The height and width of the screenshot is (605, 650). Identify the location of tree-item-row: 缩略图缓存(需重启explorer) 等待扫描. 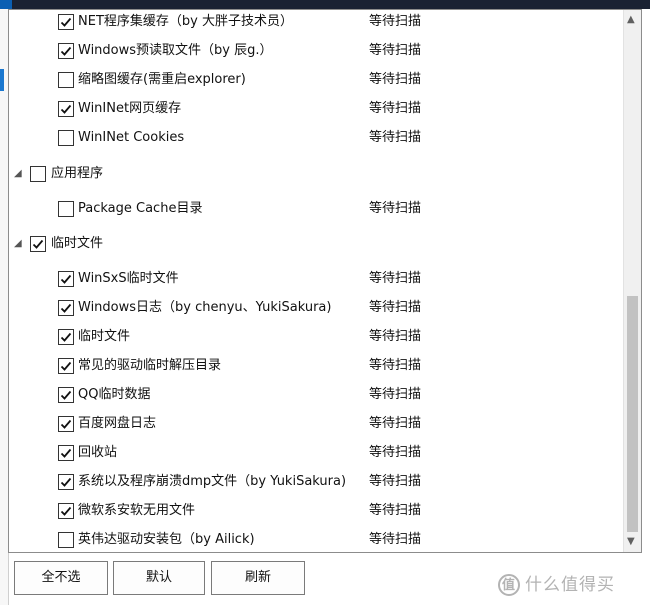
(315, 80).